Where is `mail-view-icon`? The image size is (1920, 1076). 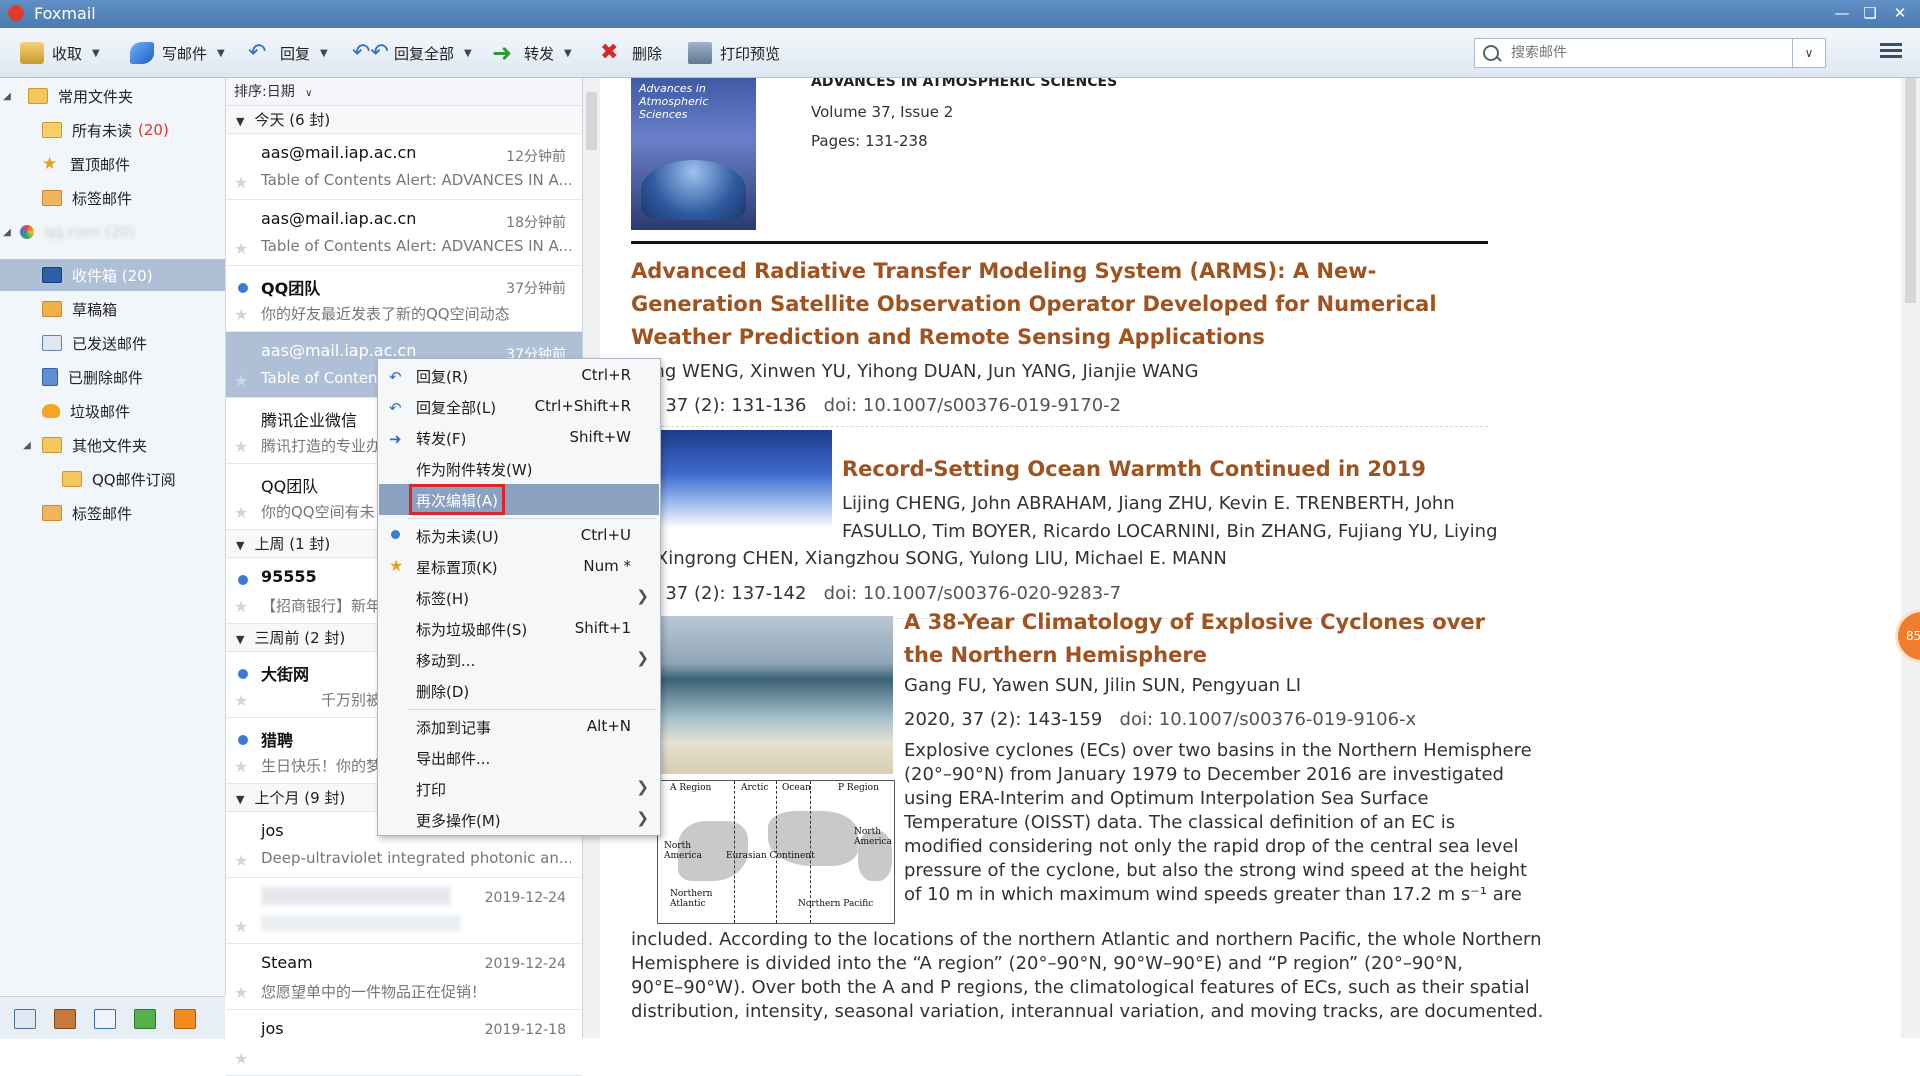 mail-view-icon is located at coordinates (25, 1019).